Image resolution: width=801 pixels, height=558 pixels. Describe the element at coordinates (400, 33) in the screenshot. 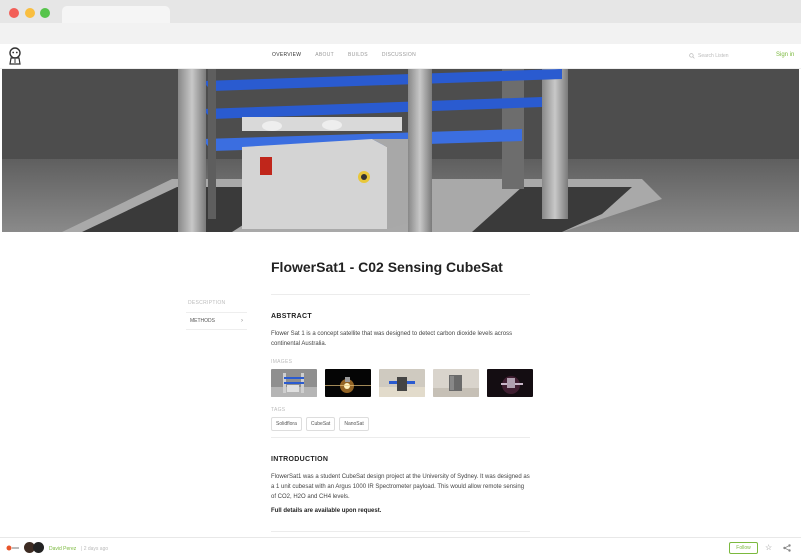

I see `browser-toolbar` at that location.